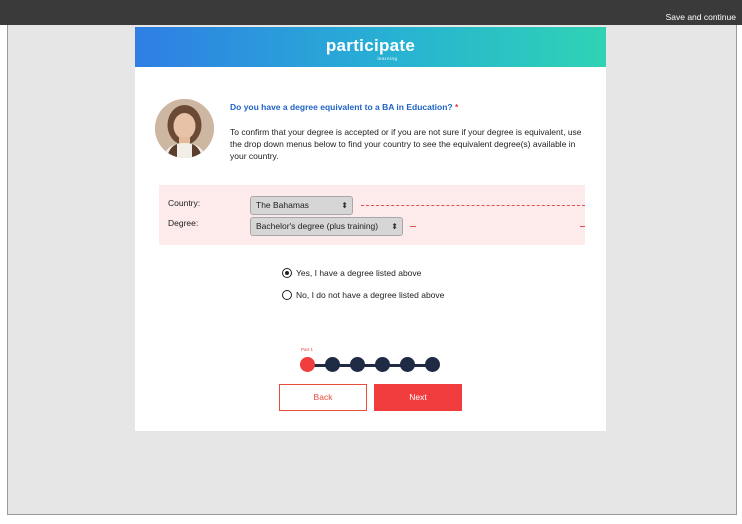 This screenshot has width=742, height=524. I want to click on required-marker: *, so click(457, 107).